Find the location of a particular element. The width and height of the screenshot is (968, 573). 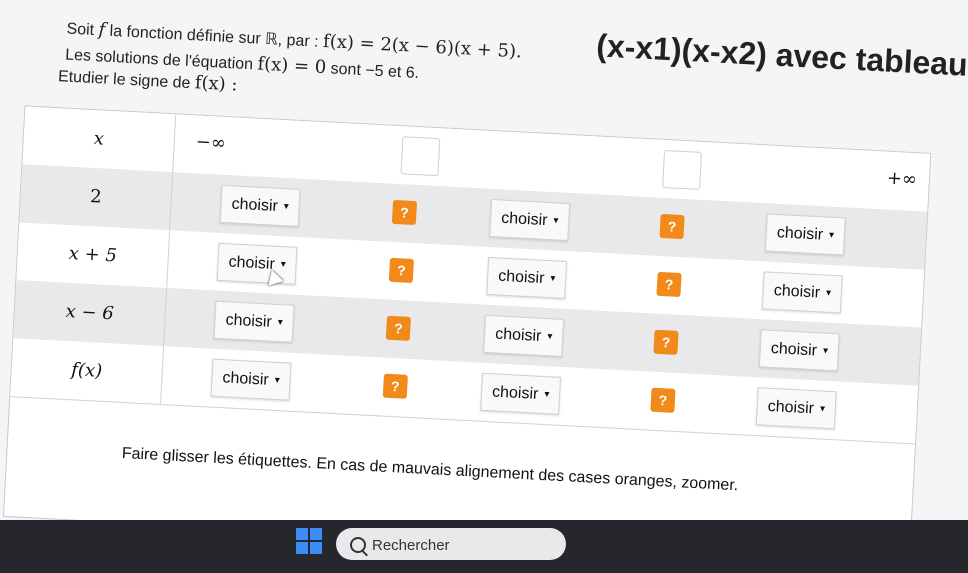

plus-infinity: +∞ is located at coordinates (902, 179).